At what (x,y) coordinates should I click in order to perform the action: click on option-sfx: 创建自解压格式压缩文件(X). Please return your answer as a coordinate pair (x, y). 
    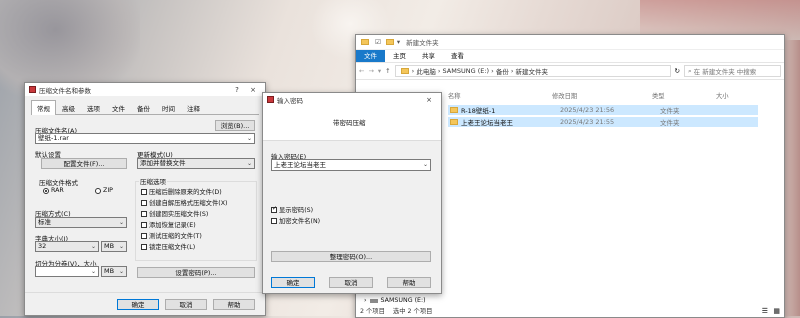
    Looking at the image, I should click on (184, 202).